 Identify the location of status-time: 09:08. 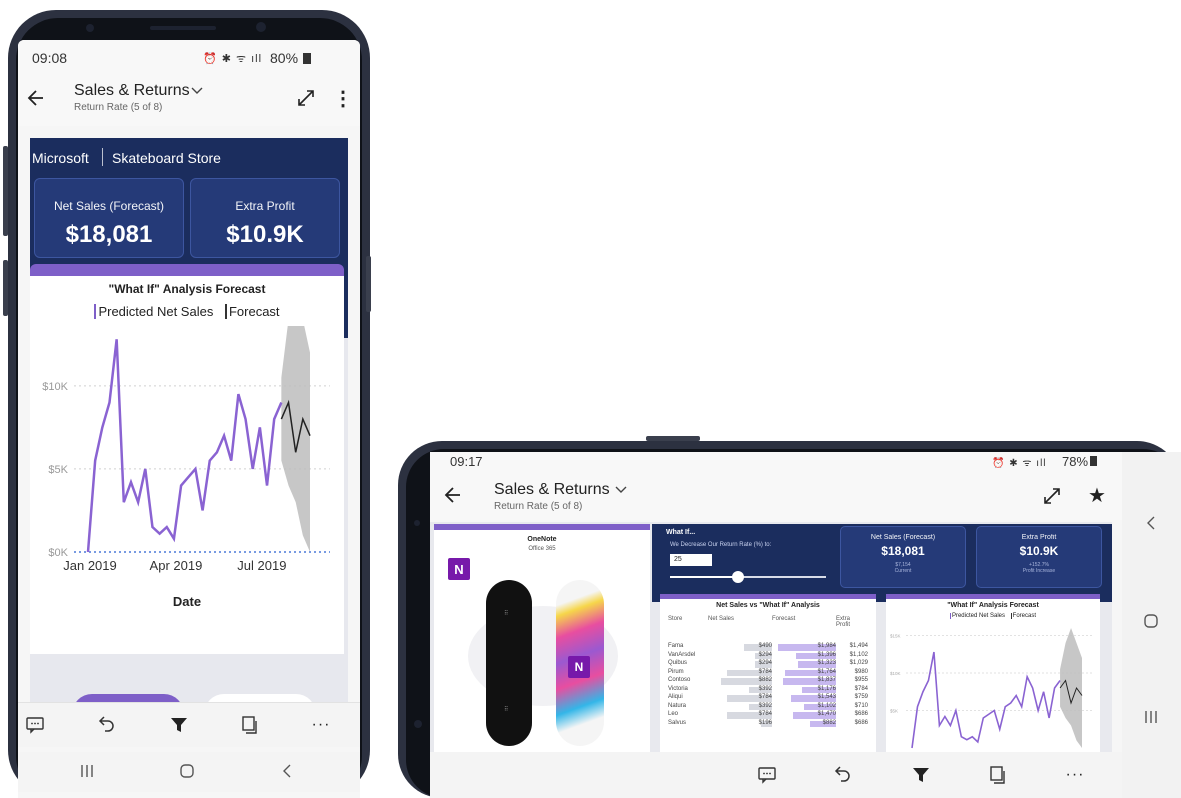
(50, 58).